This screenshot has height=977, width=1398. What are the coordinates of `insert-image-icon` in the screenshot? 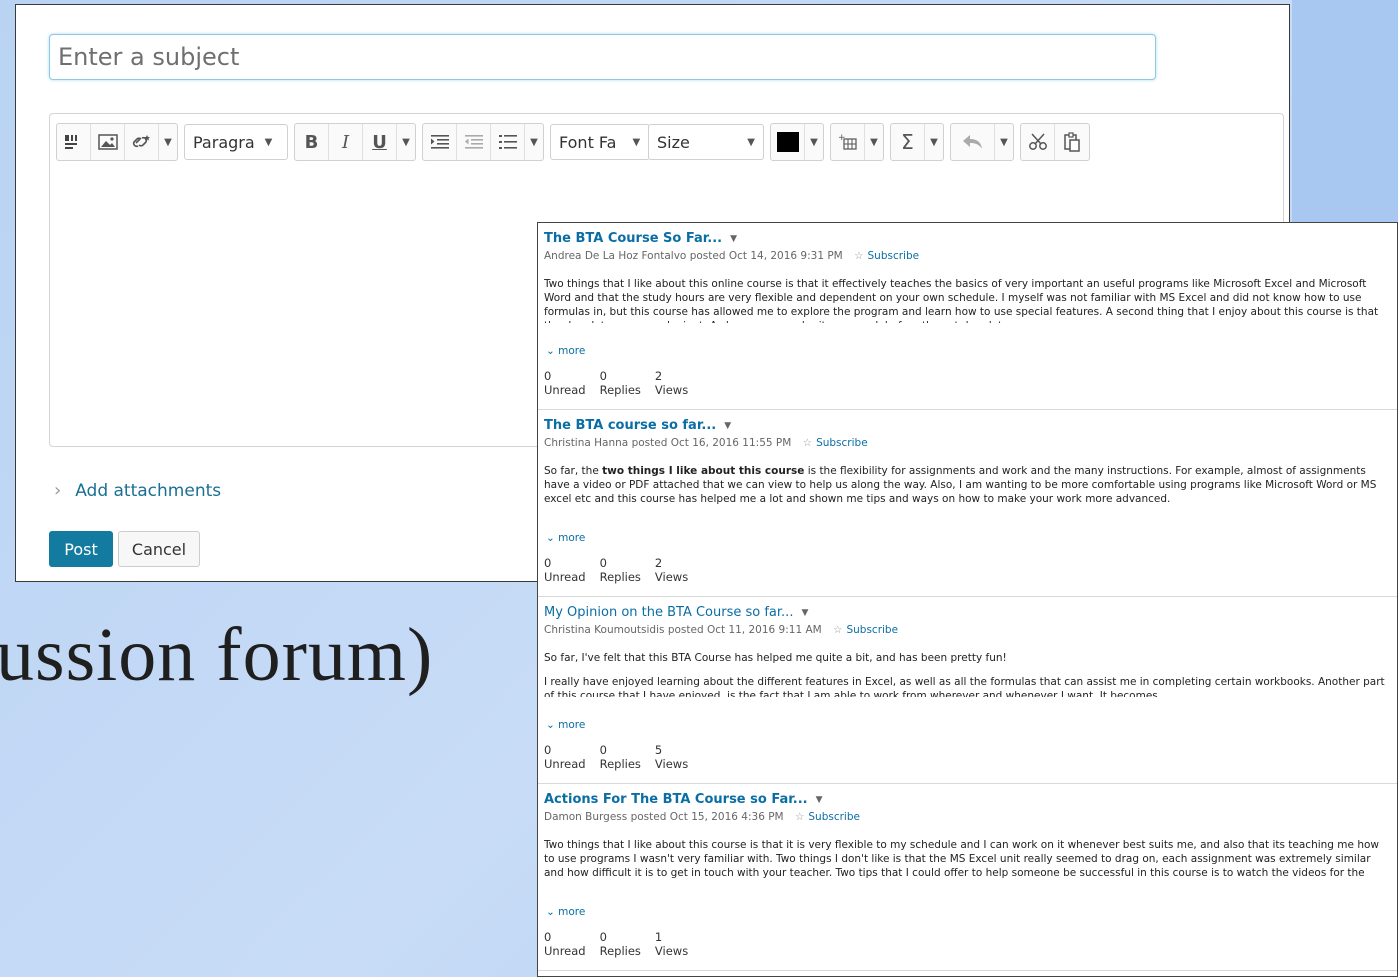 It's located at (108, 142).